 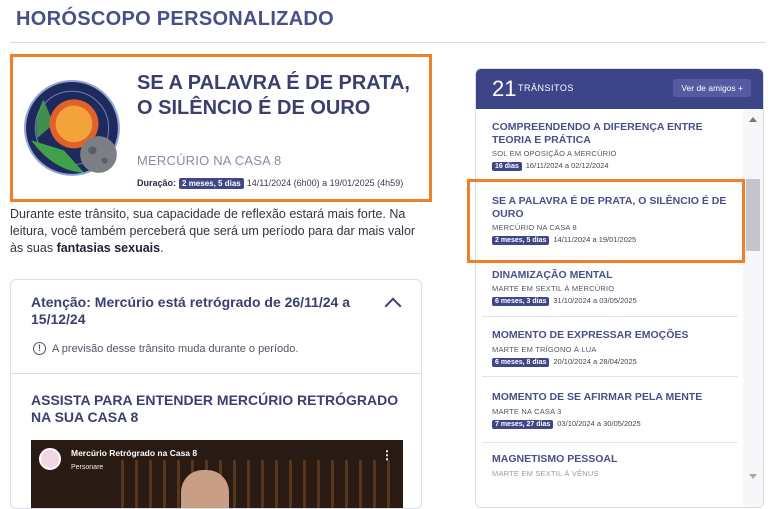 I want to click on view-friends-button: Ver de amigos +, so click(x=712, y=88).